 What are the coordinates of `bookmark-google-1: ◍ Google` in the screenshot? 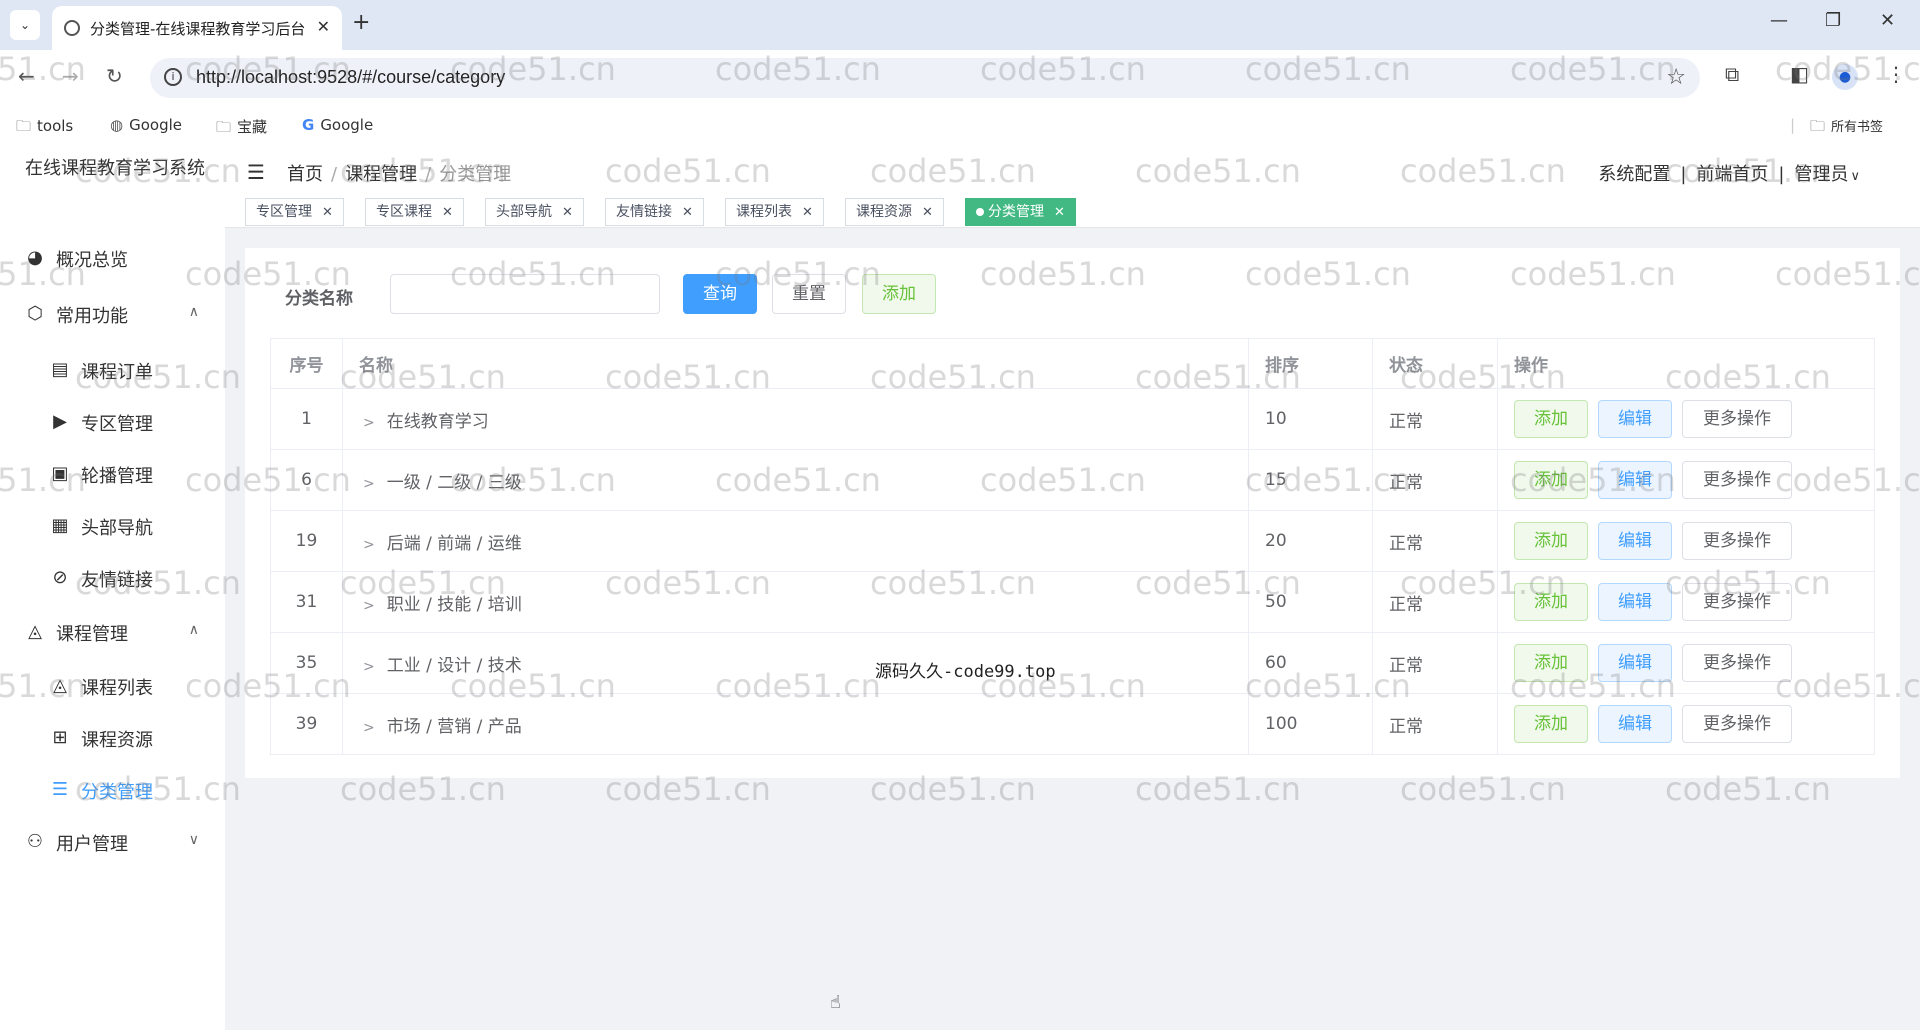 It's located at (146, 125).